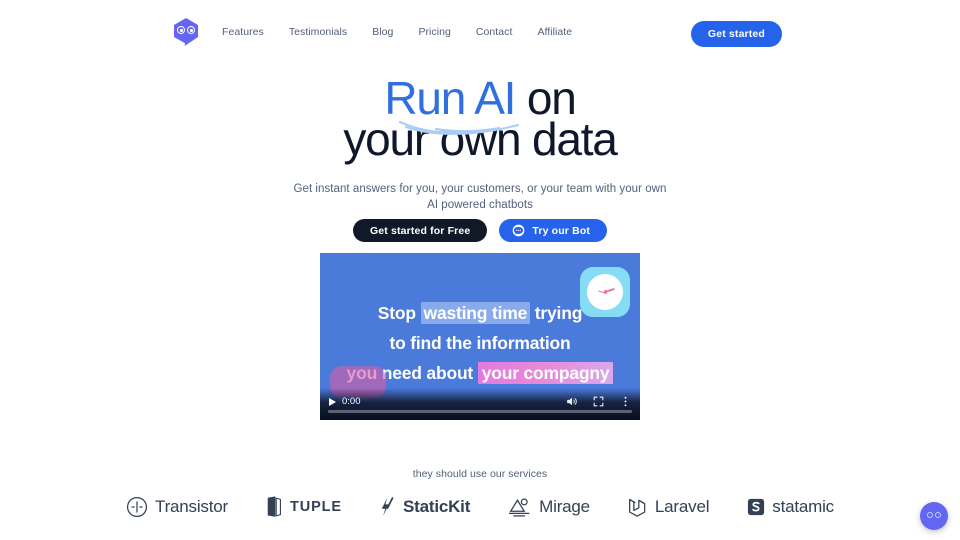 This screenshot has width=960, height=540. I want to click on hexagon-shape, so click(186, 32).